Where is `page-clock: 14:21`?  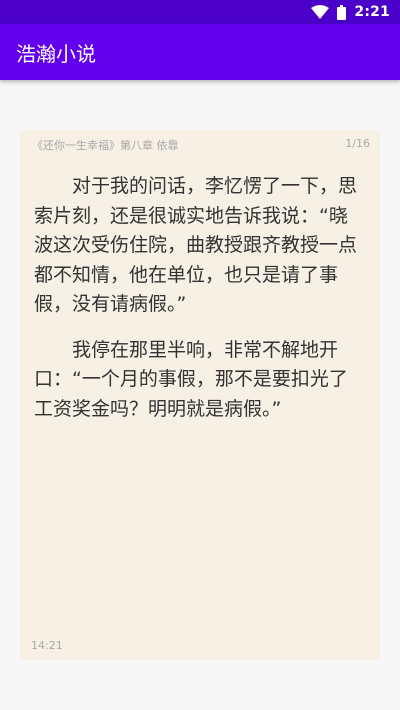 page-clock: 14:21 is located at coordinates (47, 645).